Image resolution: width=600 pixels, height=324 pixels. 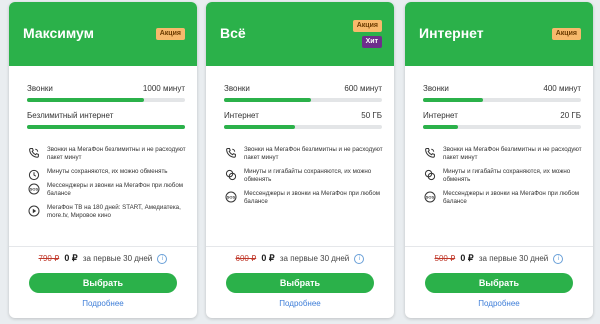 I want to click on calls-meter: Звонки 1000 минут, so click(x=106, y=93).